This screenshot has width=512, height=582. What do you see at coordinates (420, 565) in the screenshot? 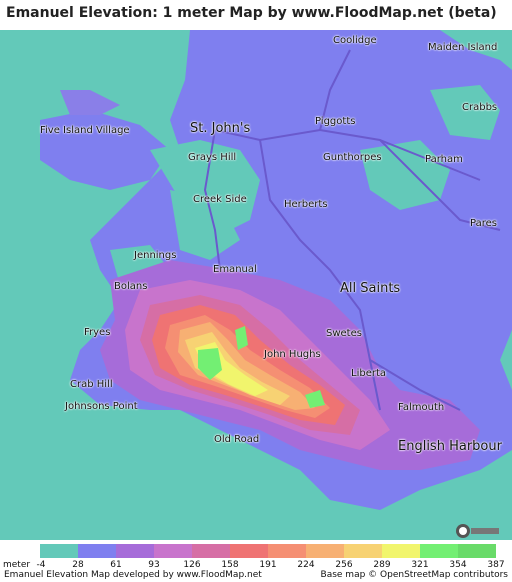
I see `legend-tick-label: 321` at bounding box center [420, 565].